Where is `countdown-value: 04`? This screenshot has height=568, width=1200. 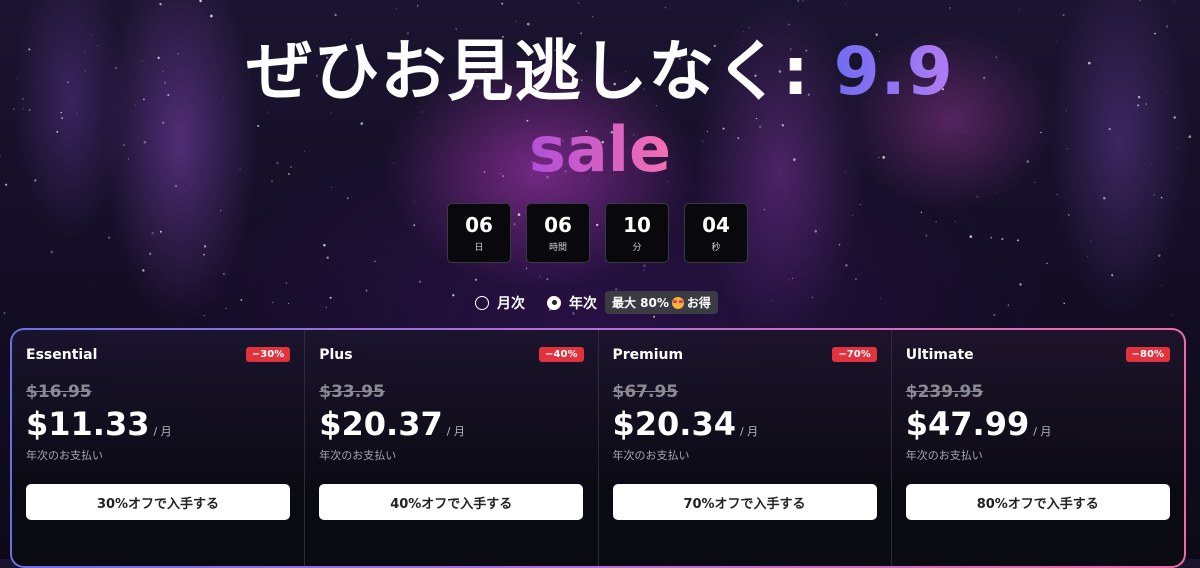
countdown-value: 04 is located at coordinates (716, 224).